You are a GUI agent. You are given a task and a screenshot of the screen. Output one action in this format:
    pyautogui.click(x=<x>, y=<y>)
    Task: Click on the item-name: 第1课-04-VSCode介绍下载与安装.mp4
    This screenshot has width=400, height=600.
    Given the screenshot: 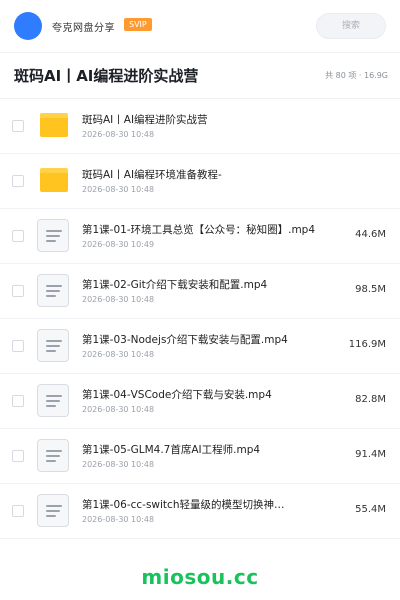 What is the action you would take?
    pyautogui.click(x=177, y=395)
    